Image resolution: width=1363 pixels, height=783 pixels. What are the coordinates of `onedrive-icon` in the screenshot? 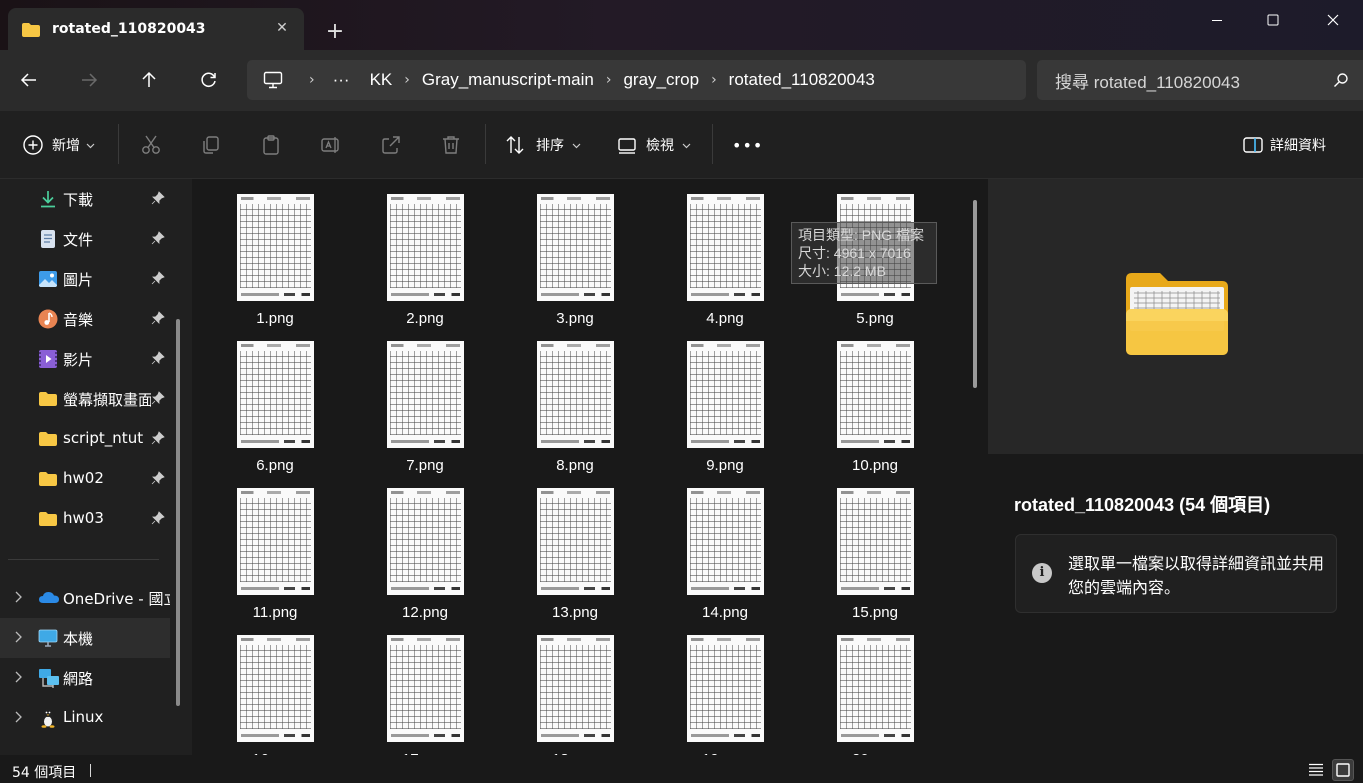 It's located at (48, 598).